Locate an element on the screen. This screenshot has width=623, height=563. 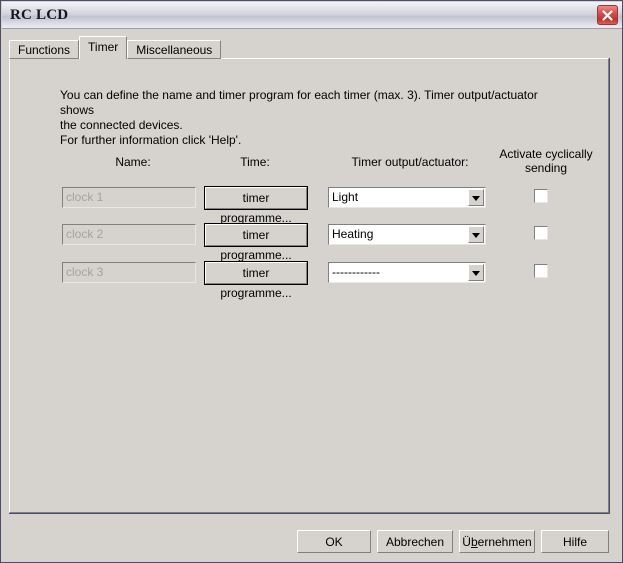
close-icon is located at coordinates (607, 15).